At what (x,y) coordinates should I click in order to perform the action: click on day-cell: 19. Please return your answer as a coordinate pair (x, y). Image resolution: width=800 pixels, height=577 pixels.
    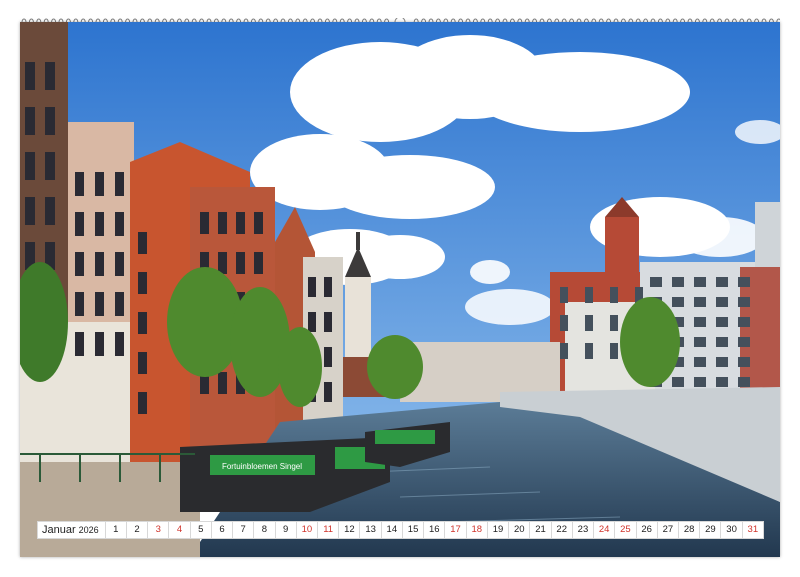
    Looking at the image, I should click on (497, 530).